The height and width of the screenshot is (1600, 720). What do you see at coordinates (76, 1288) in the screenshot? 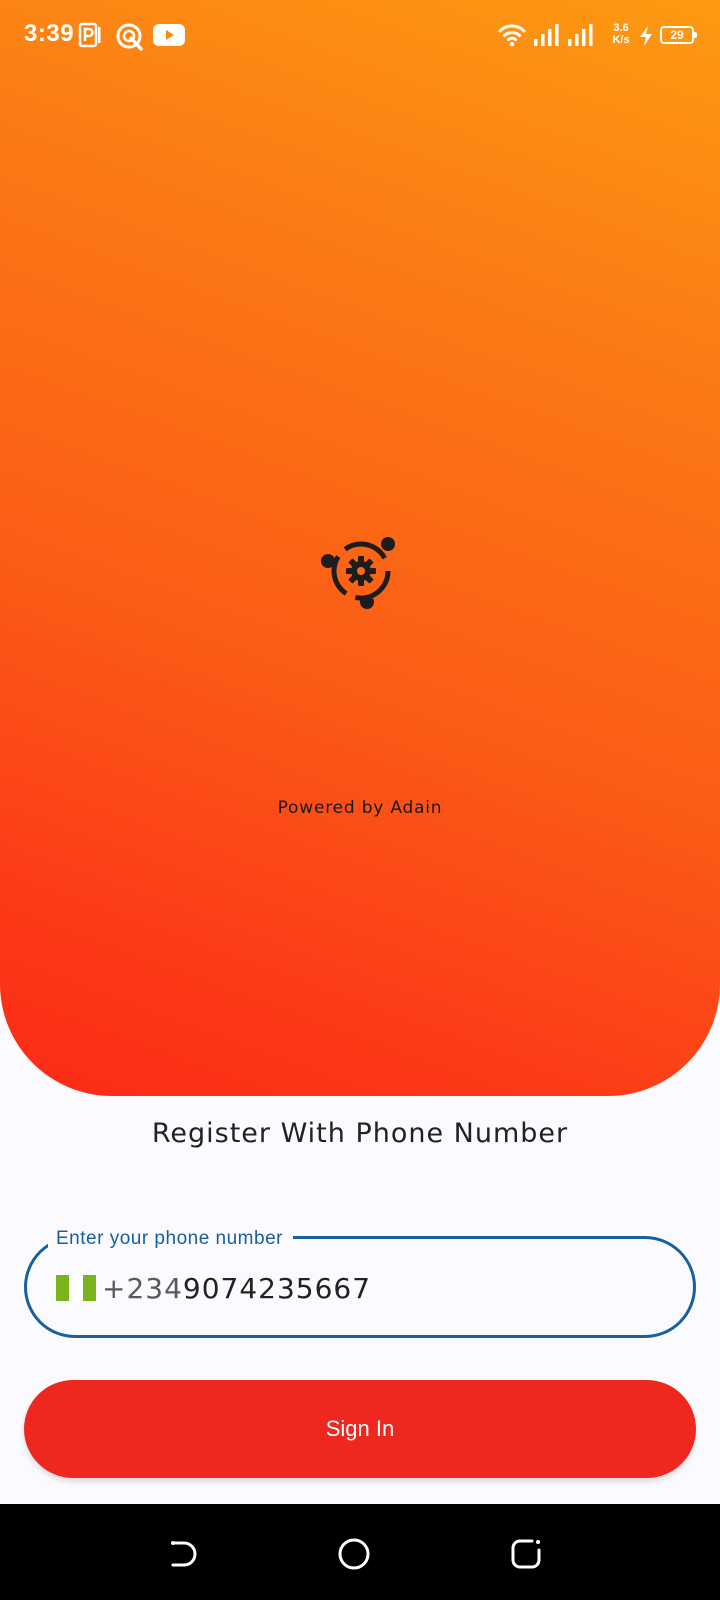
I see `country-flag-icon` at bounding box center [76, 1288].